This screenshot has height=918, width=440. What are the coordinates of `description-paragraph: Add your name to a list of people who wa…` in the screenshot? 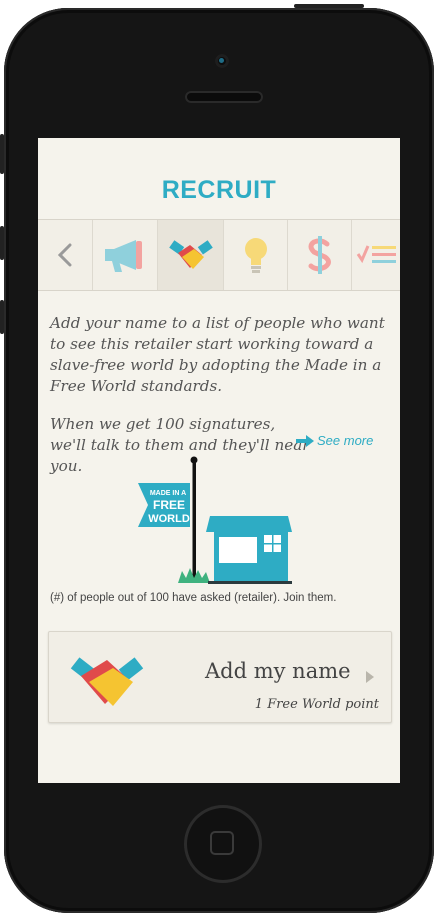 It's located at (217, 354).